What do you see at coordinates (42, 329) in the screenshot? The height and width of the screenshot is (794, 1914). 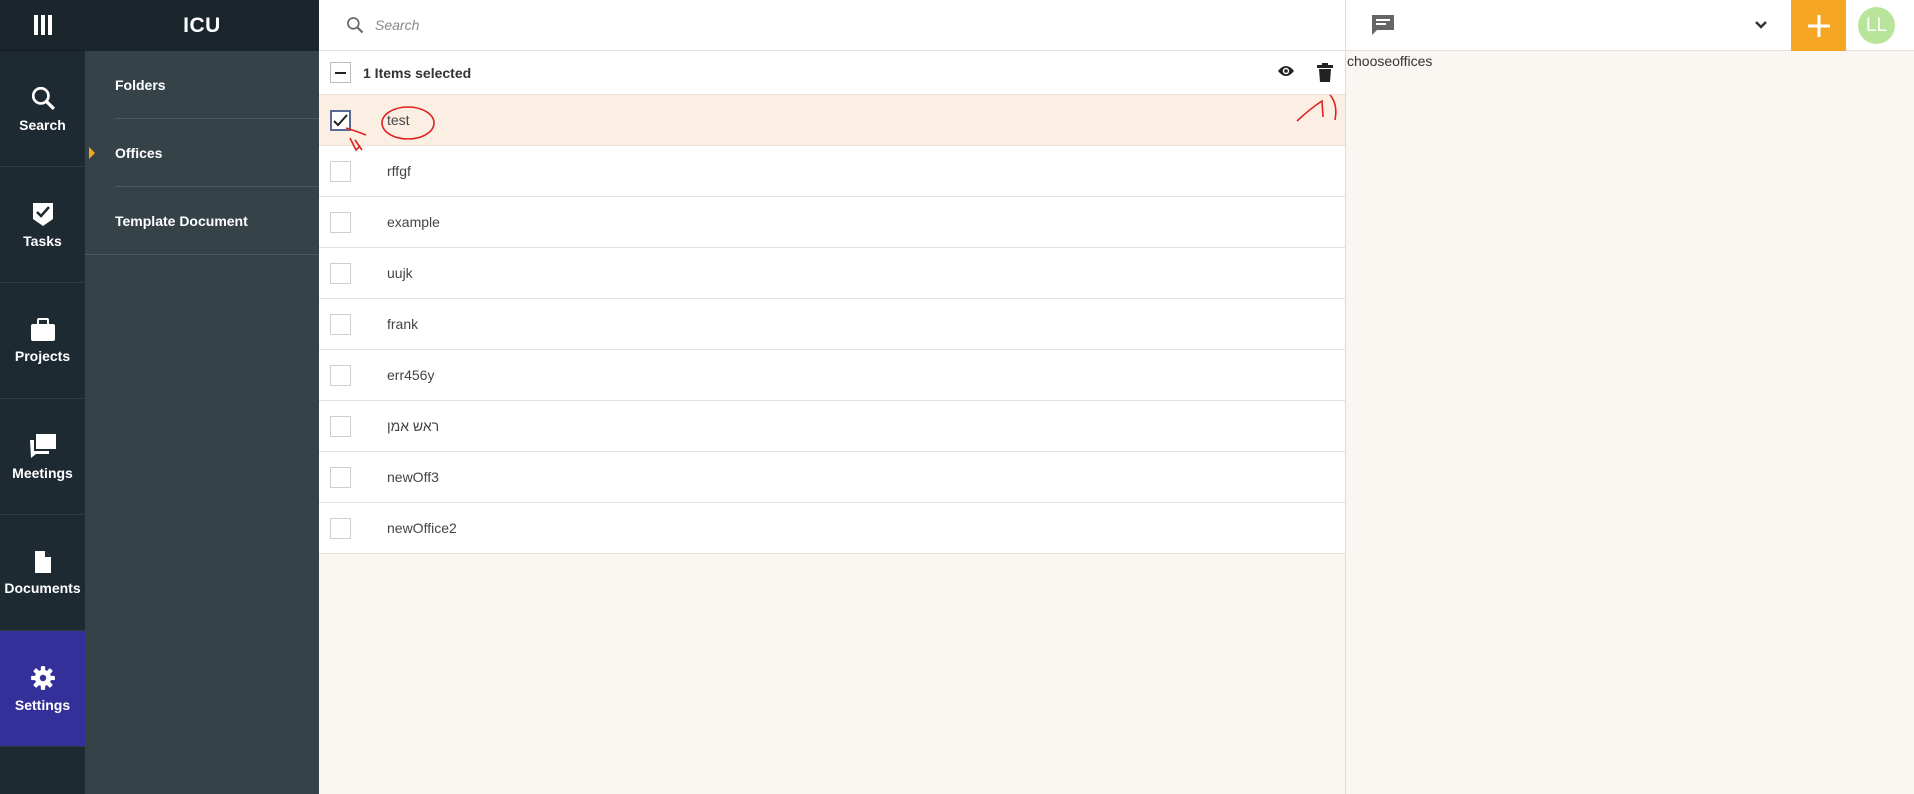 I see `briefcase-icon` at bounding box center [42, 329].